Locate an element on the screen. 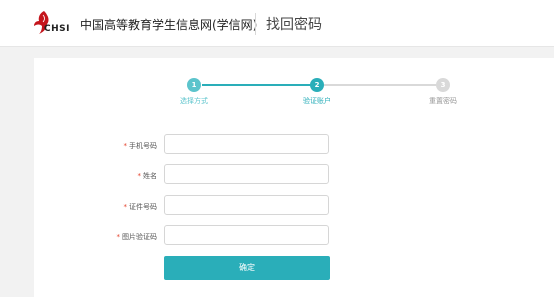 This screenshot has height=297, width=554. step-circle-3: 3 is located at coordinates (443, 85).